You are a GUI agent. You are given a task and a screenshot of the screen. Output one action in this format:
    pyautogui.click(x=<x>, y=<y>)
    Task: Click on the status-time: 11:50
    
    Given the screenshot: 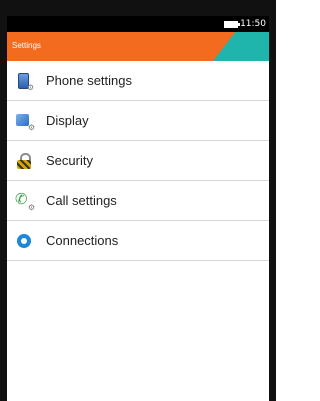 What is the action you would take?
    pyautogui.click(x=253, y=24)
    